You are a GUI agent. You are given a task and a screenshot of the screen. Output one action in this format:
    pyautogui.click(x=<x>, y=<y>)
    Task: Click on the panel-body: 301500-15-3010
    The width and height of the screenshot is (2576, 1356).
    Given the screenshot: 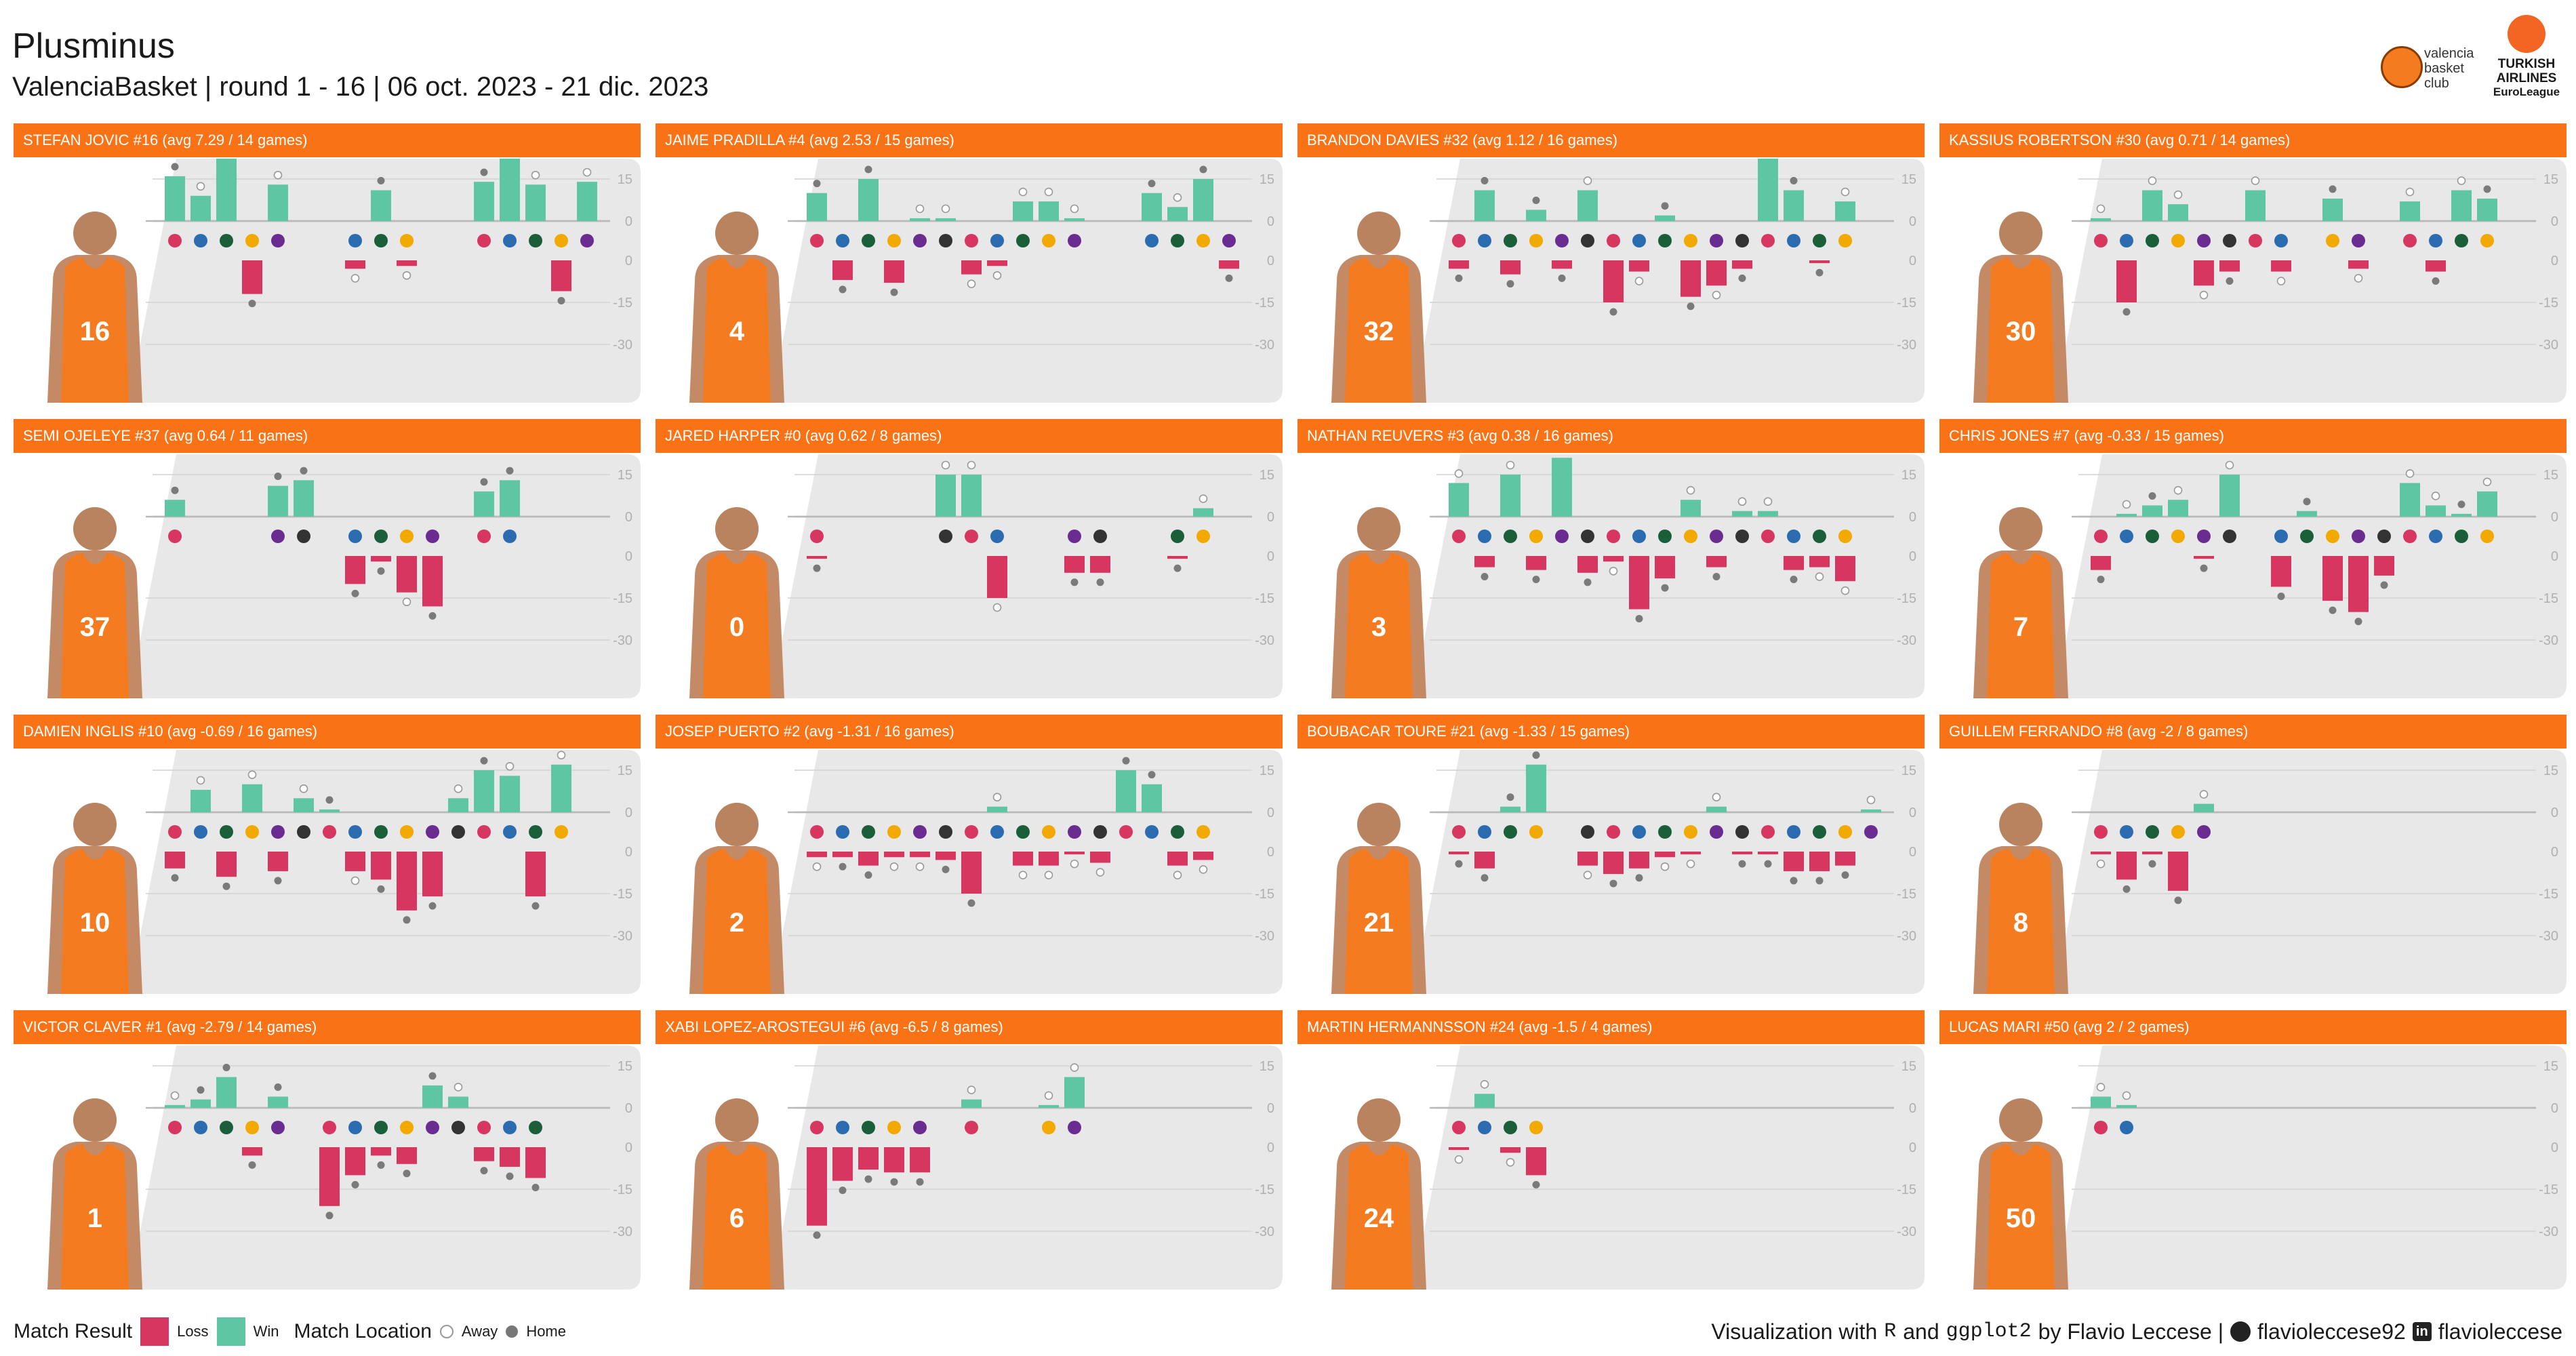 What is the action you would take?
    pyautogui.click(x=327, y=872)
    